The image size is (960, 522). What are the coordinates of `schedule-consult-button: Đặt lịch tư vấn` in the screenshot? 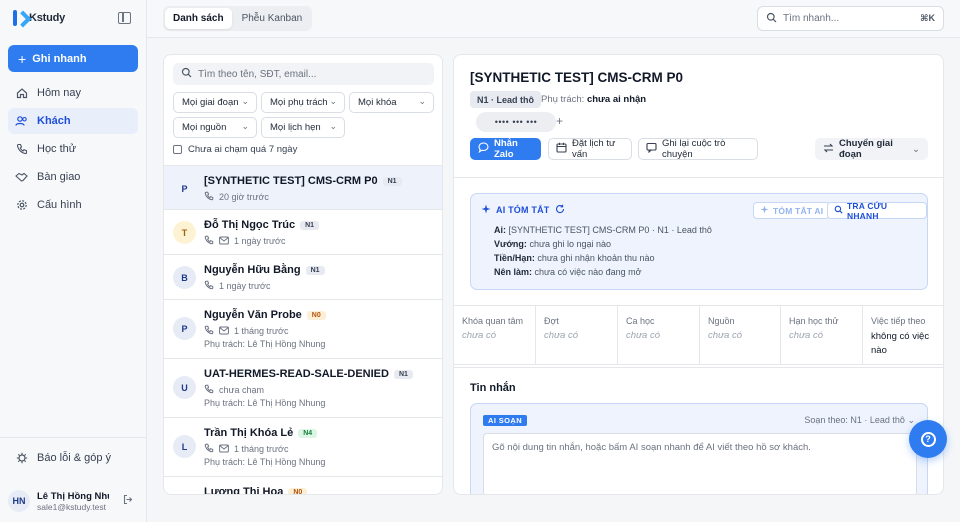 It's located at (590, 149).